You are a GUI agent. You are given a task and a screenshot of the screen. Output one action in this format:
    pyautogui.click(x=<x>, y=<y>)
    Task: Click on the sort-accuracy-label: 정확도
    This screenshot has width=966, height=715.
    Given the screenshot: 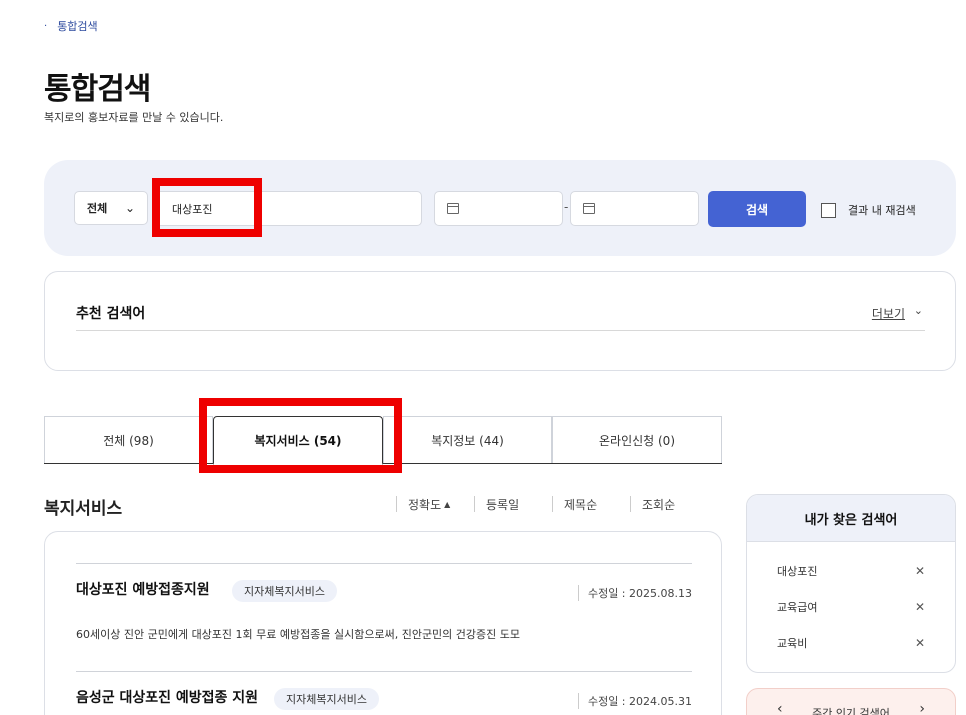 What is the action you would take?
    pyautogui.click(x=425, y=504)
    